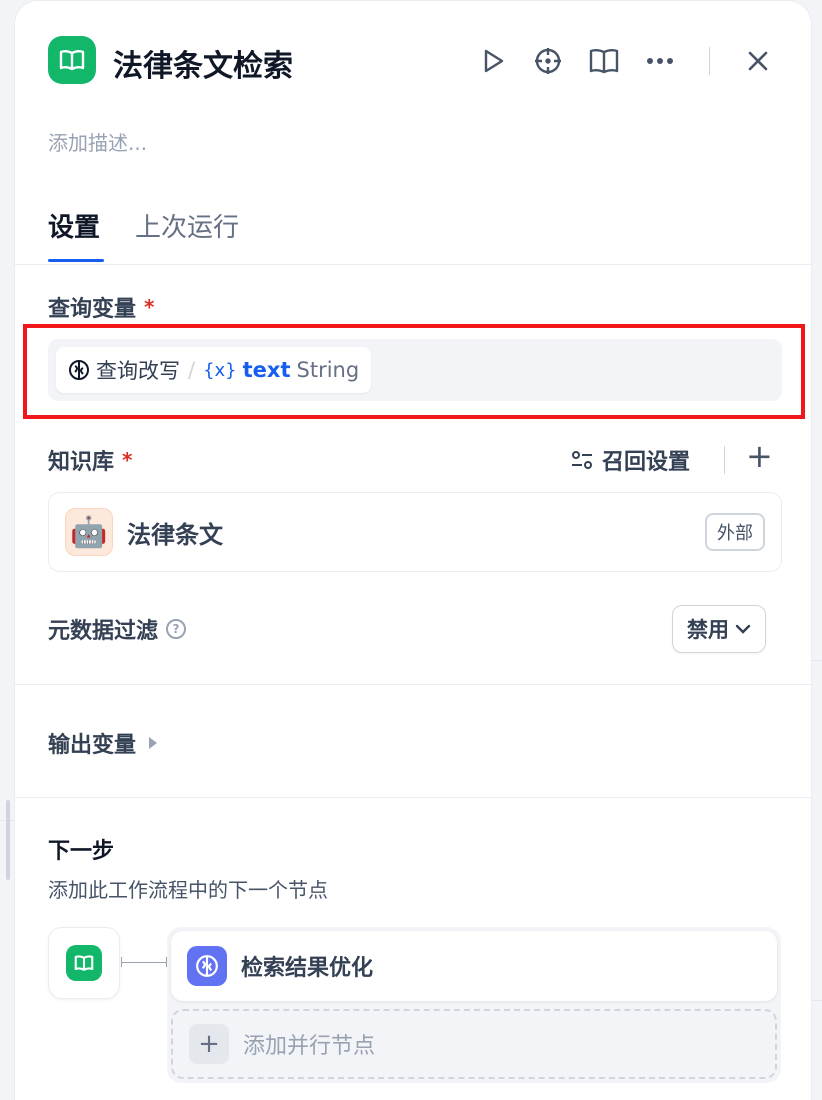  What do you see at coordinates (121, 962) in the screenshot?
I see `connector-cap` at bounding box center [121, 962].